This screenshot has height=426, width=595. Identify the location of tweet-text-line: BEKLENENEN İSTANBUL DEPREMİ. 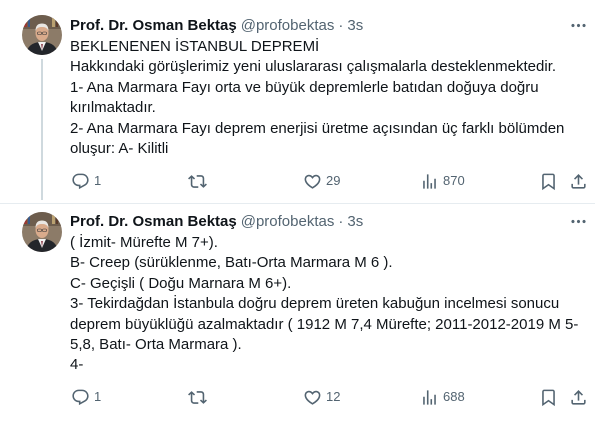
(195, 46).